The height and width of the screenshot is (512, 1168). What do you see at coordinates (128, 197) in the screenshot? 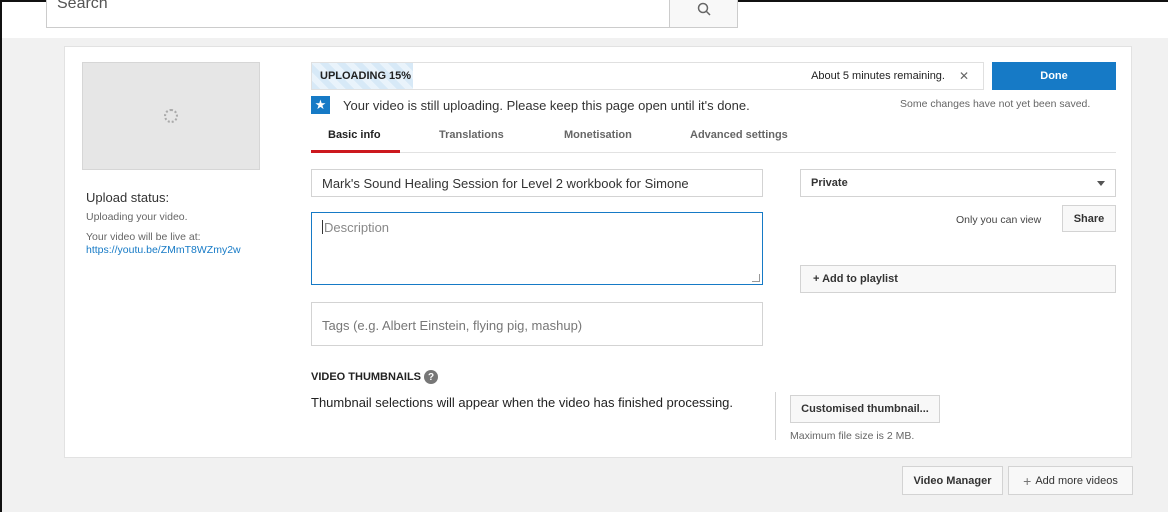
I see `upload-status-title: Upload status:` at bounding box center [128, 197].